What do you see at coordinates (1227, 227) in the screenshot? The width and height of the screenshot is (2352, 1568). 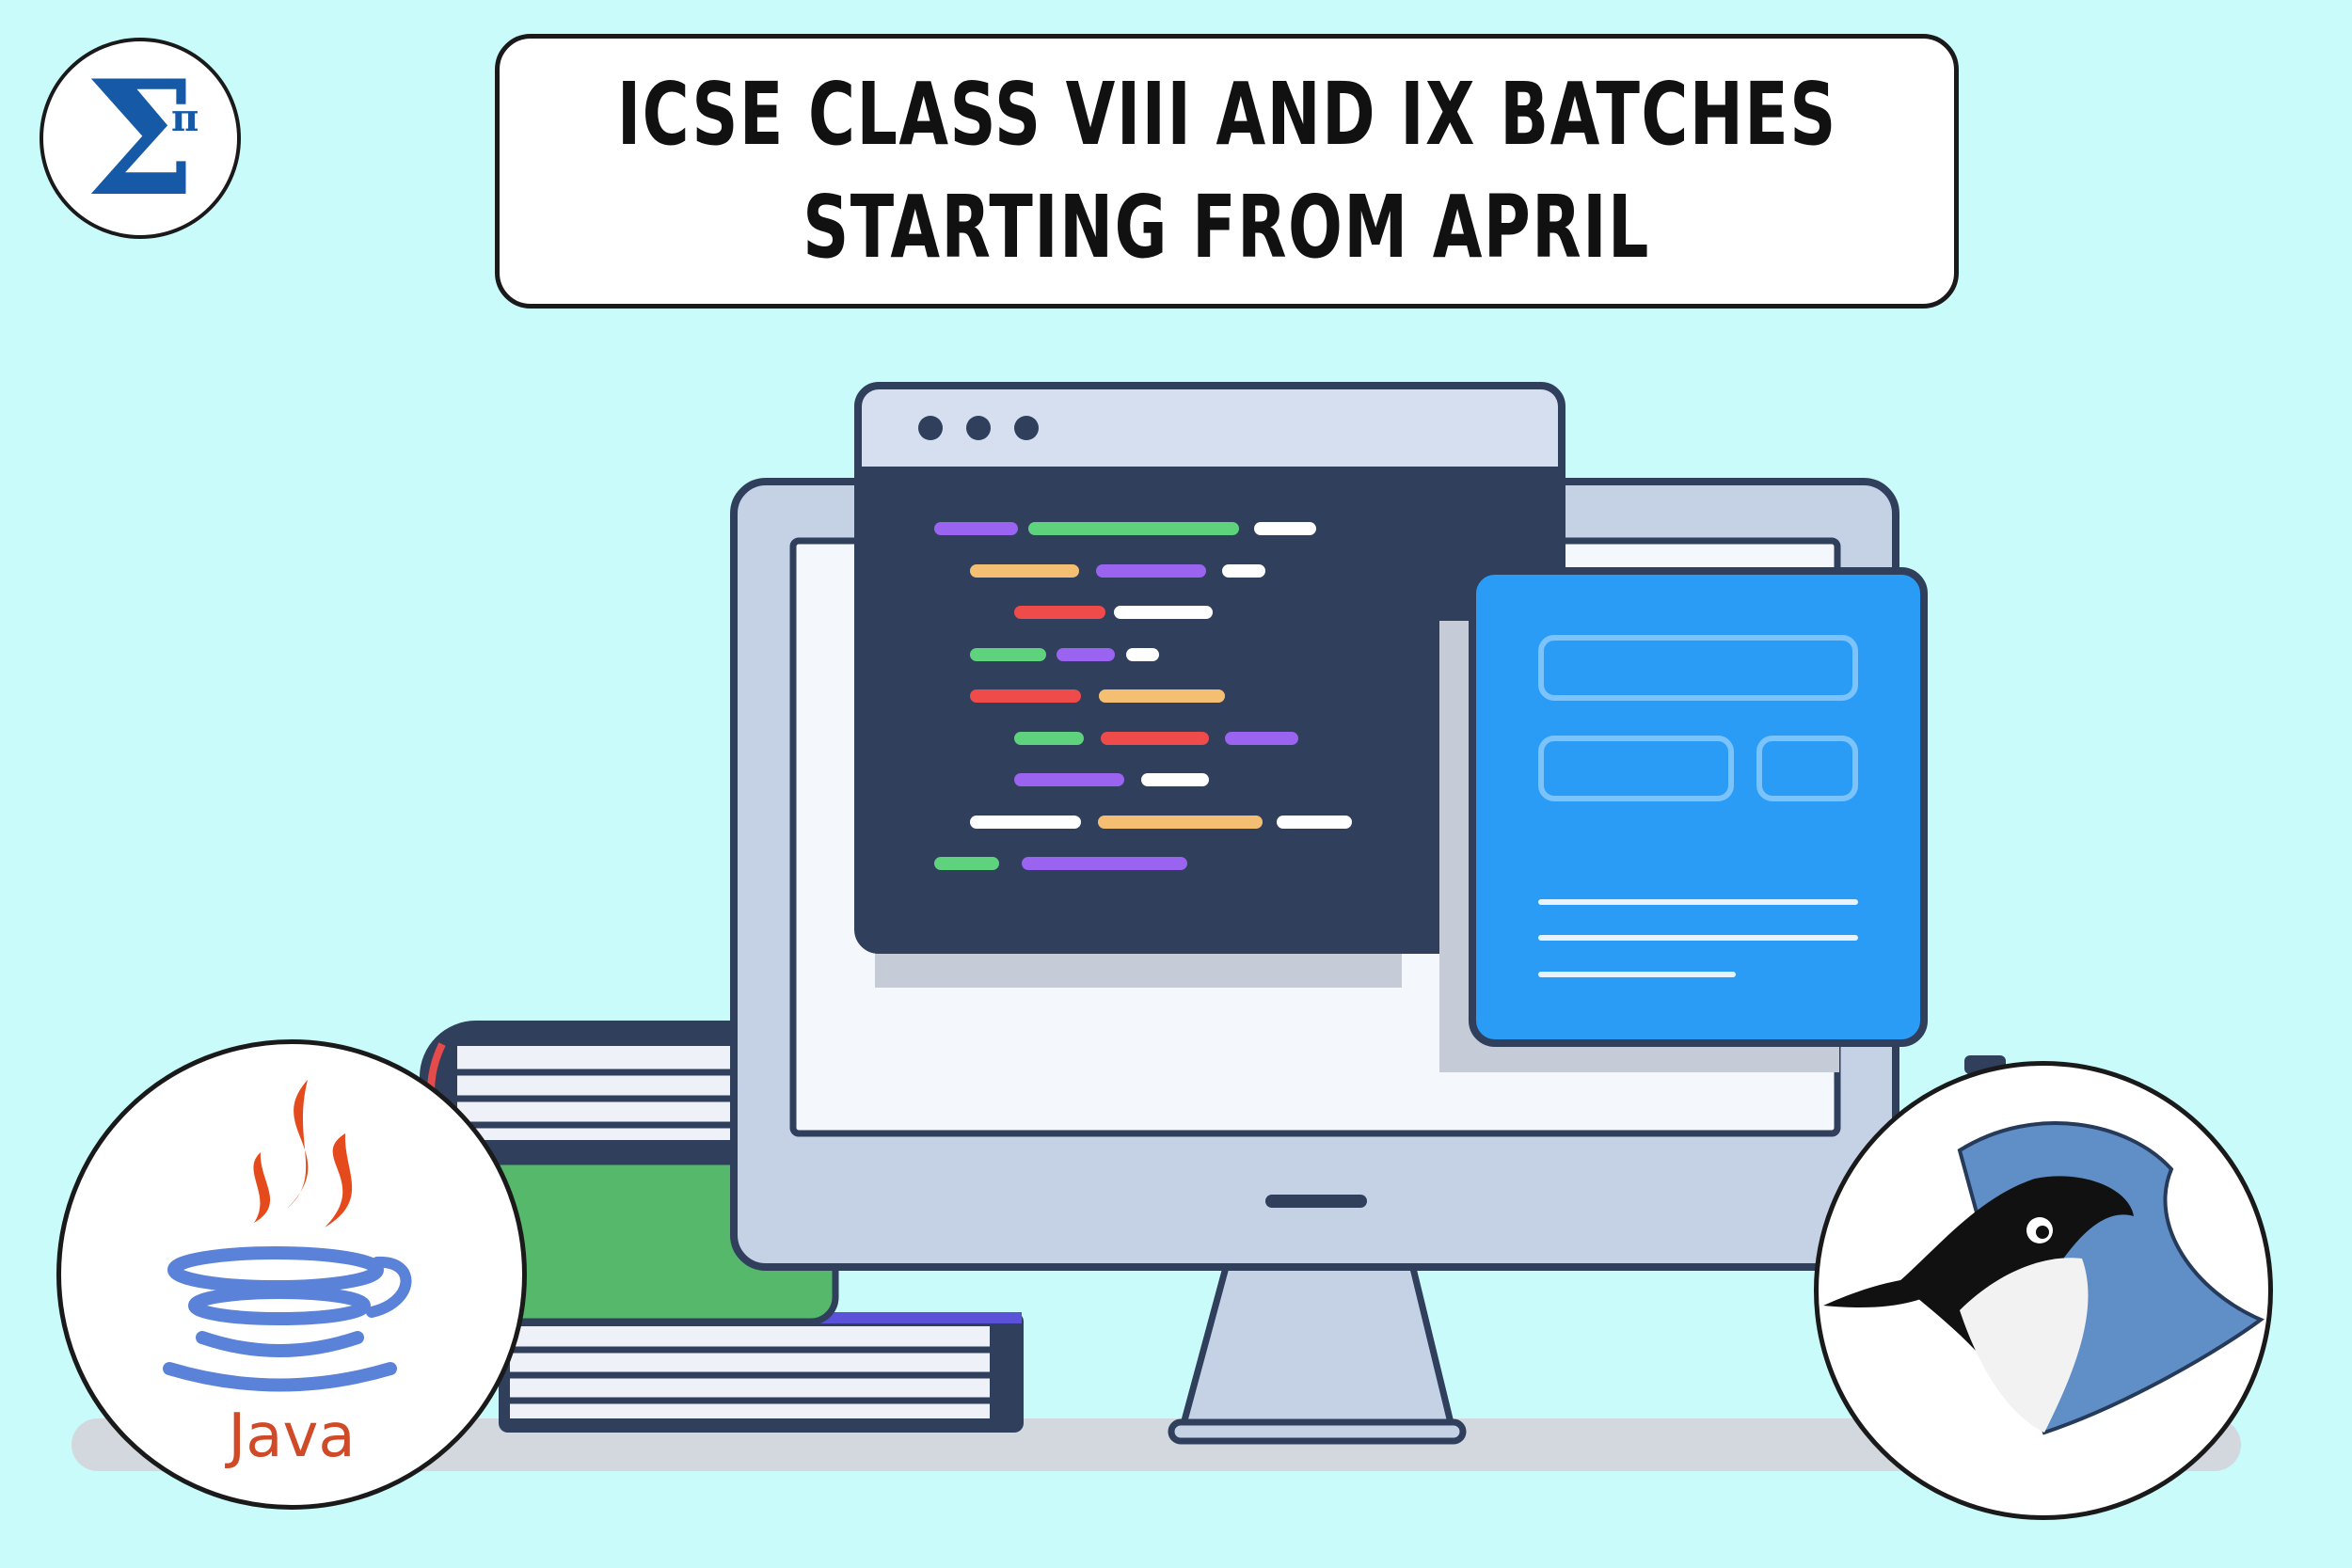 I see `title-line-2: STARTING FROM APRIL` at bounding box center [1227, 227].